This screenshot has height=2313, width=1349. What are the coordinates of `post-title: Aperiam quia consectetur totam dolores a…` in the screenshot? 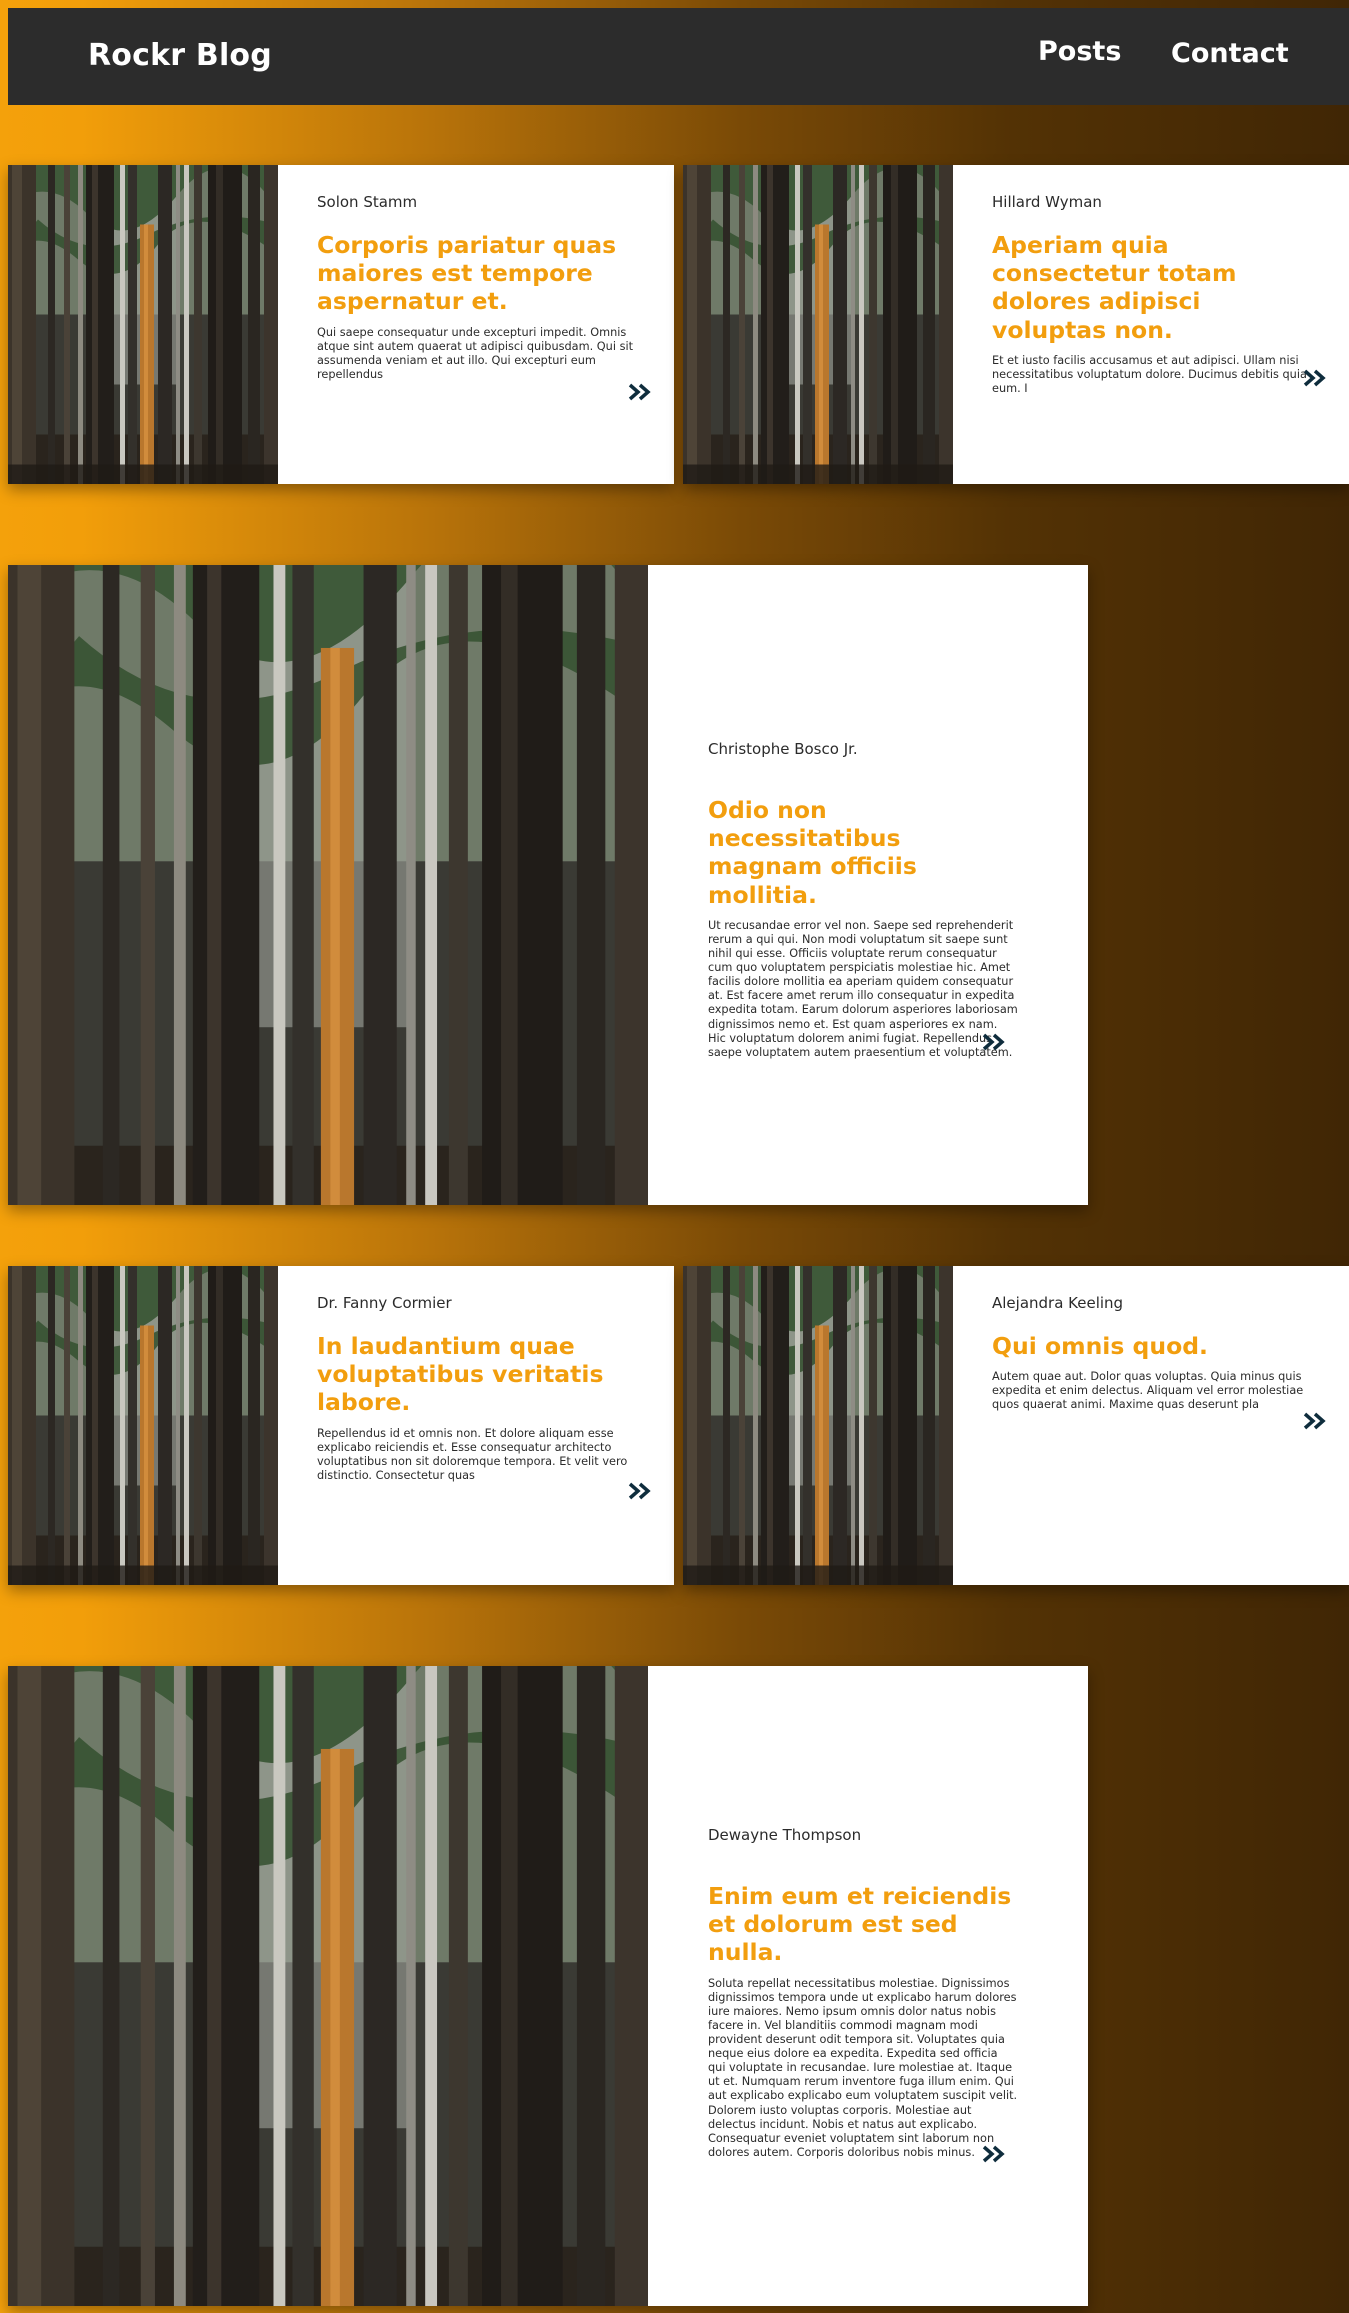 It's located at (1157, 287).